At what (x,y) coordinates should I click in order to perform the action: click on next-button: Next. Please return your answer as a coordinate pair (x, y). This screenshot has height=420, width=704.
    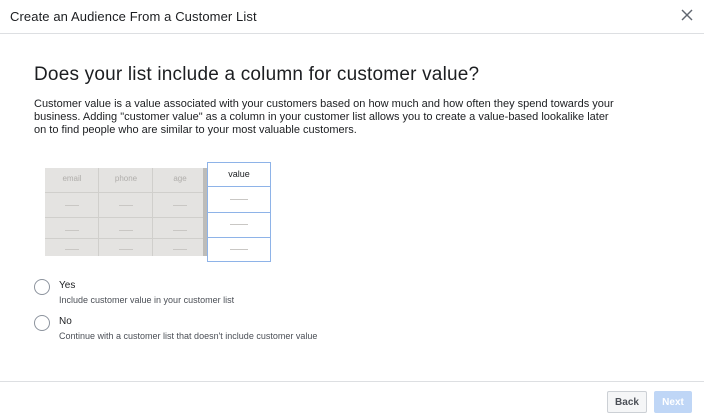
    Looking at the image, I should click on (673, 402).